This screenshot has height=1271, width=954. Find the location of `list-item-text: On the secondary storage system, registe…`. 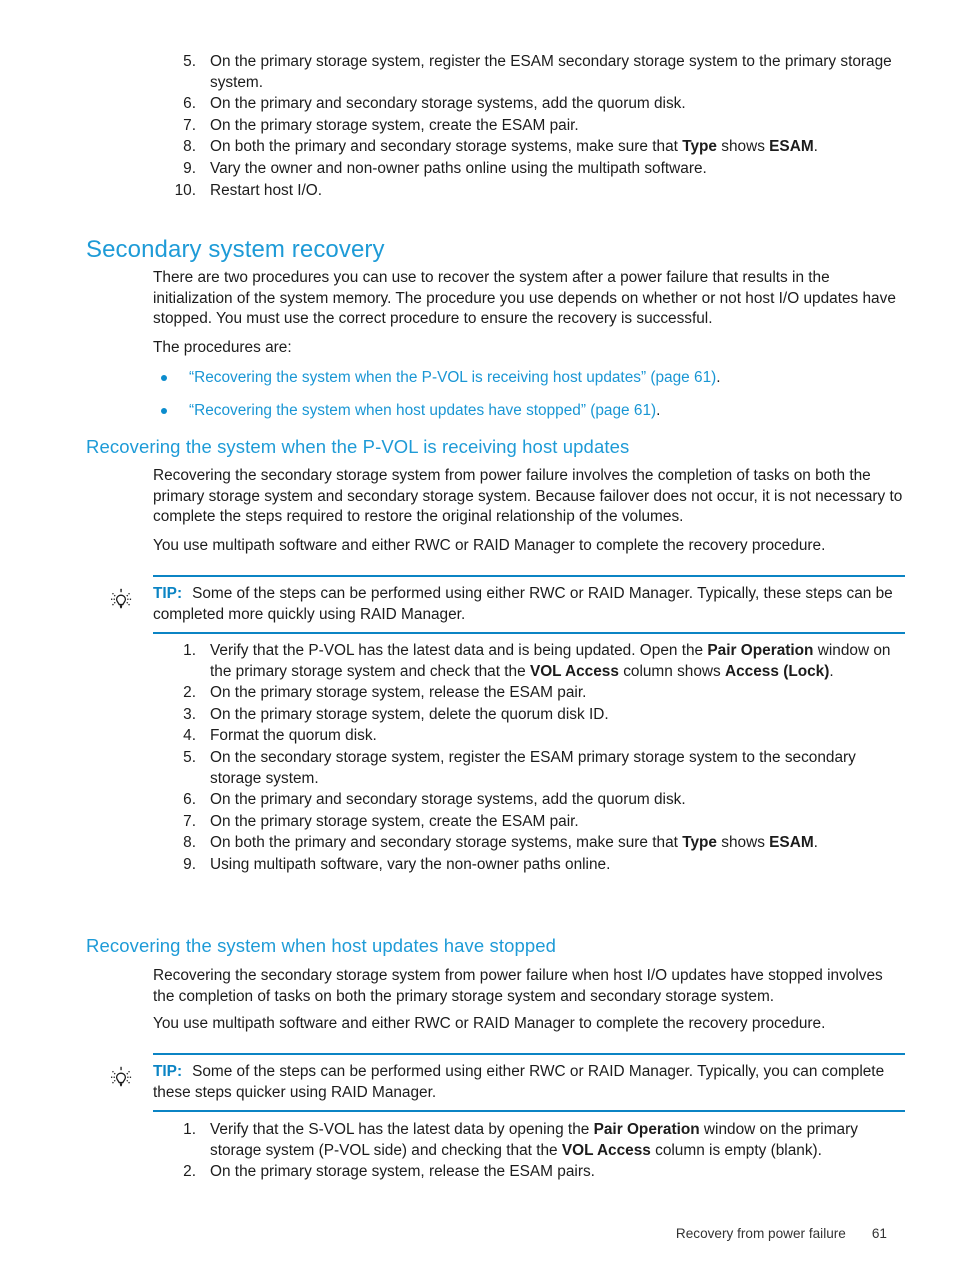

list-item-text: On the secondary storage system, registe… is located at coordinates (533, 767).